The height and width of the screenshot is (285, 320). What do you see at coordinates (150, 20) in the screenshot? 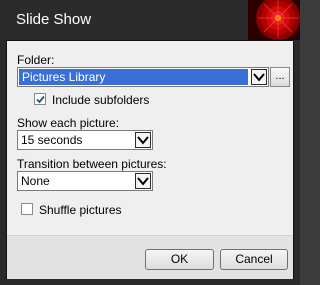
I see `title-bar: Slide Show` at bounding box center [150, 20].